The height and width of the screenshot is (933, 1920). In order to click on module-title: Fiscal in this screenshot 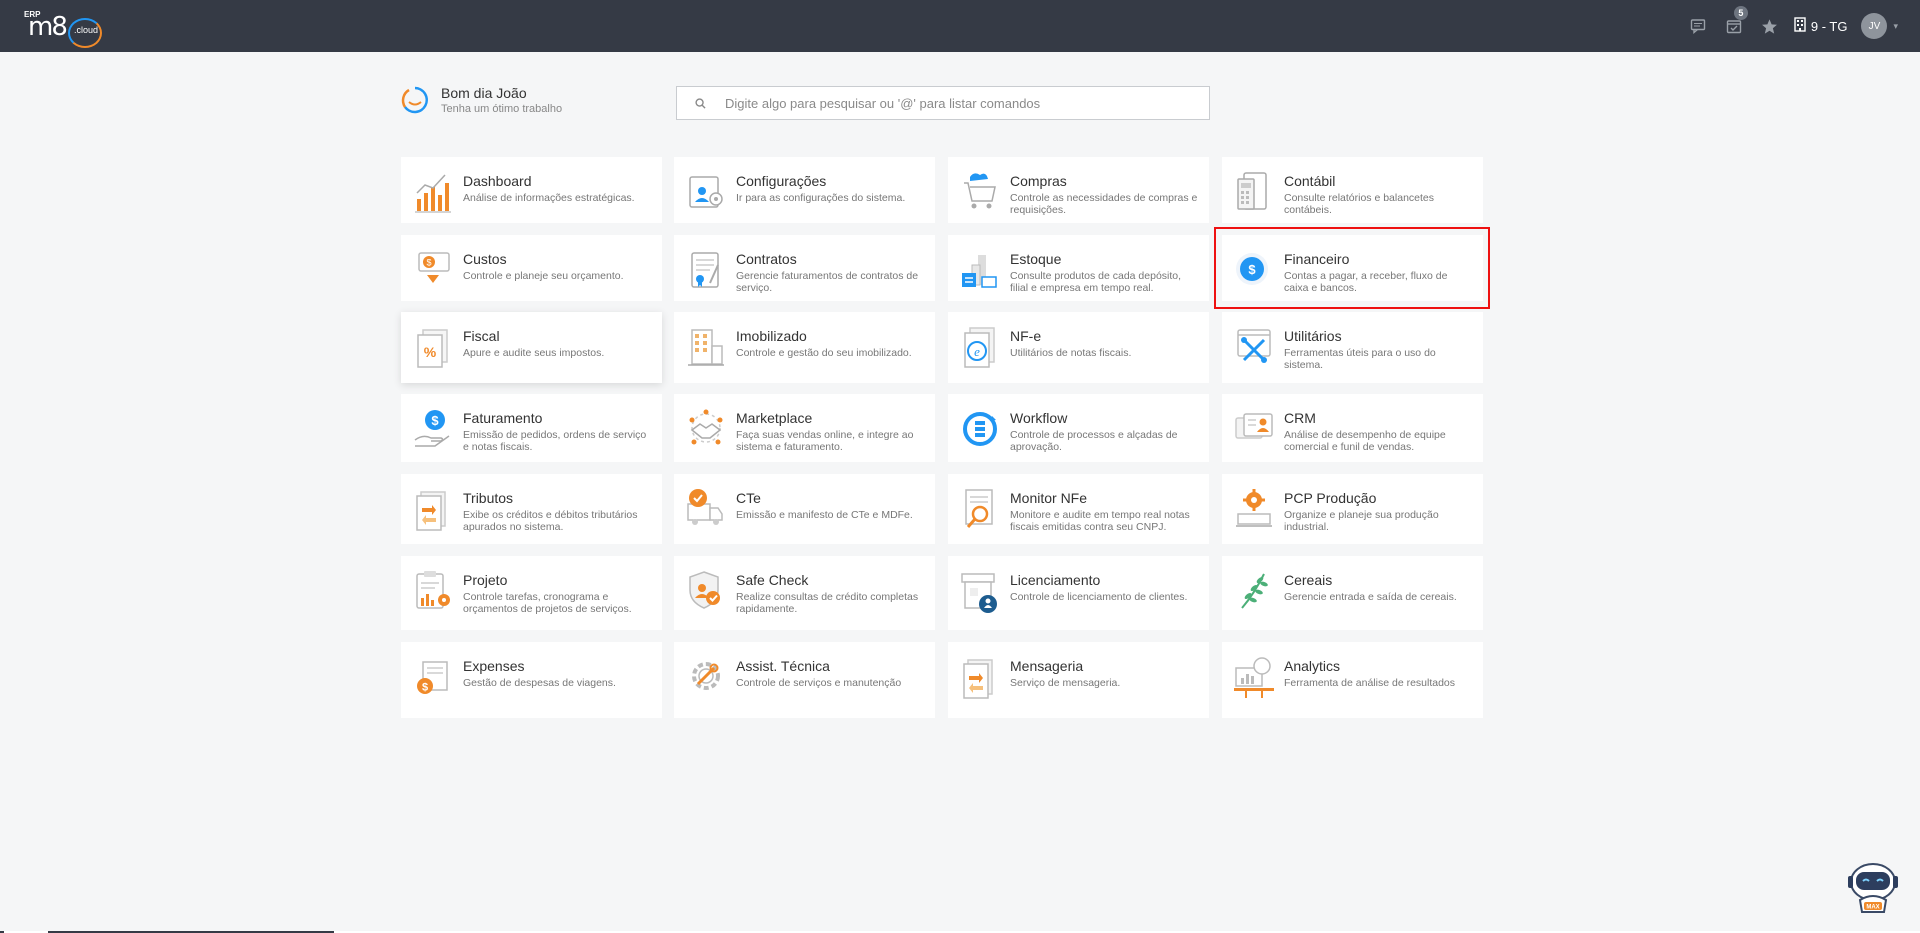, I will do `click(481, 336)`.